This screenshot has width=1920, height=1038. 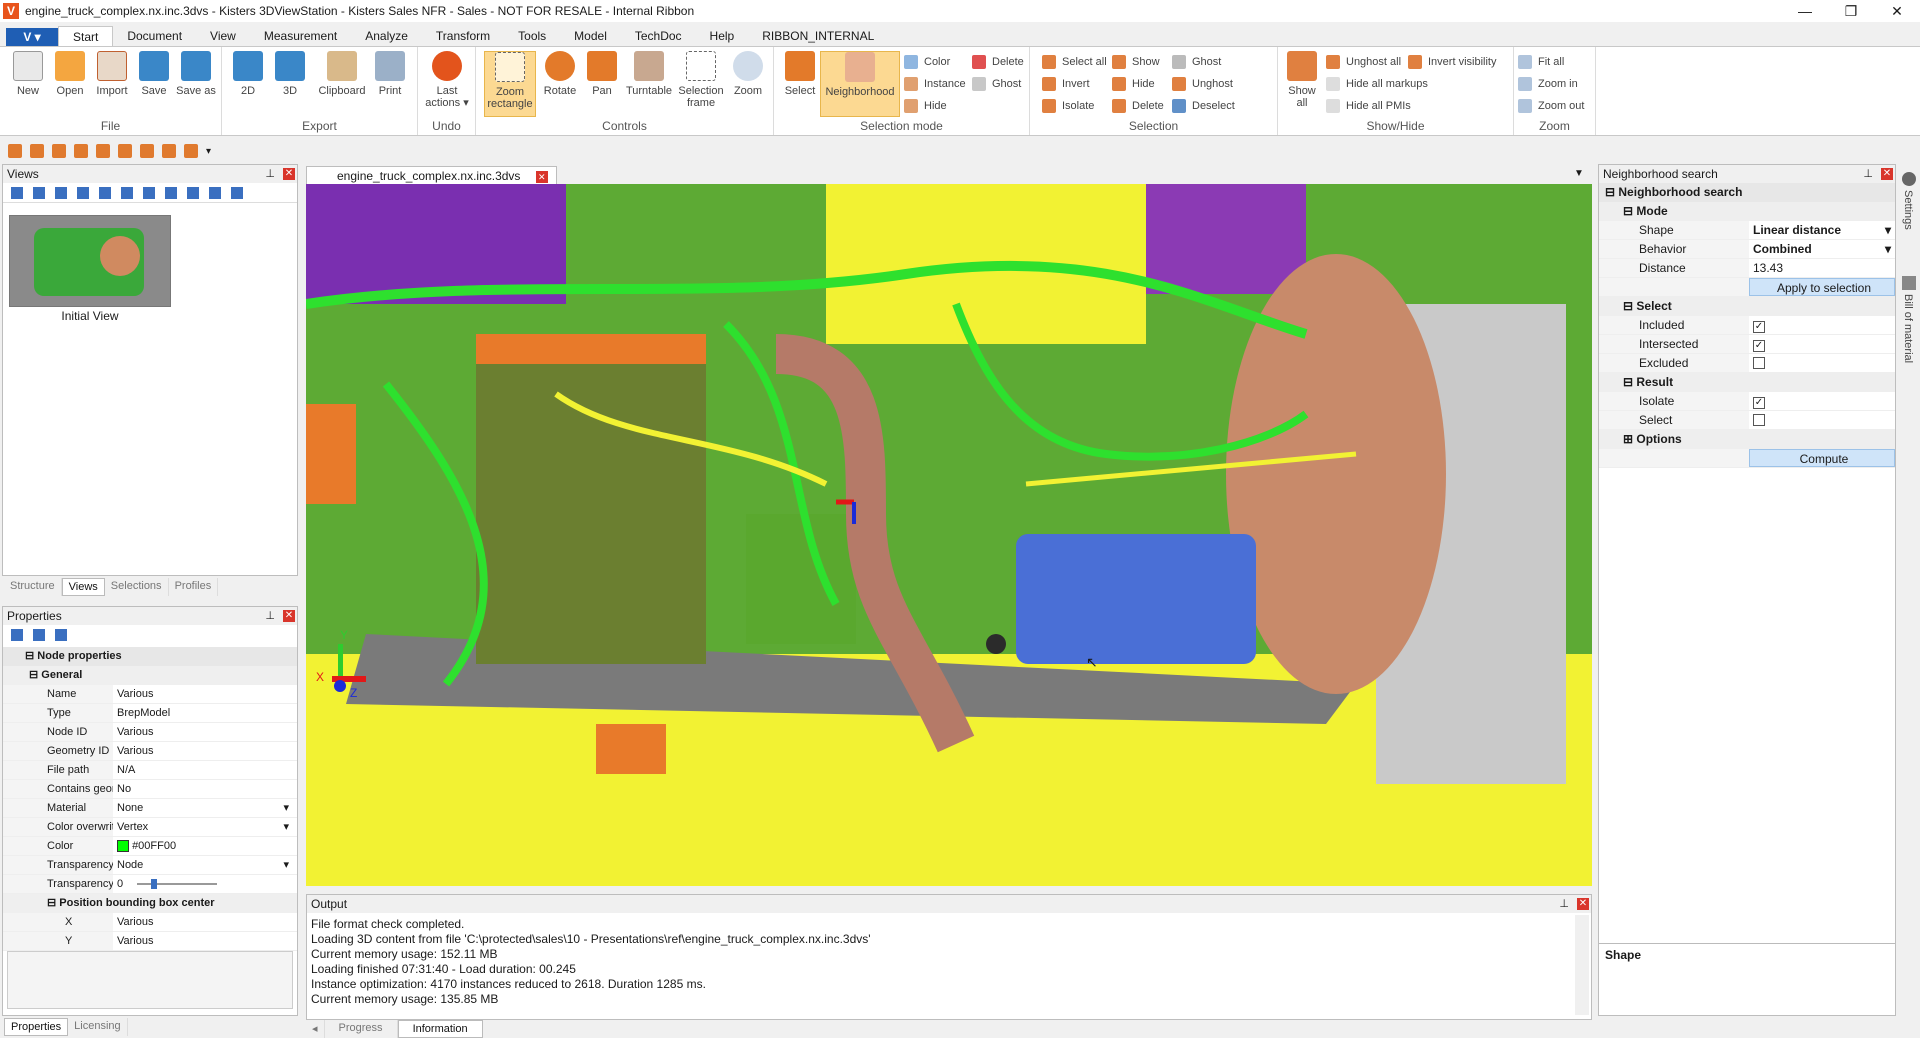 What do you see at coordinates (658, 36) in the screenshot?
I see `tab-techdoc: TechDoc` at bounding box center [658, 36].